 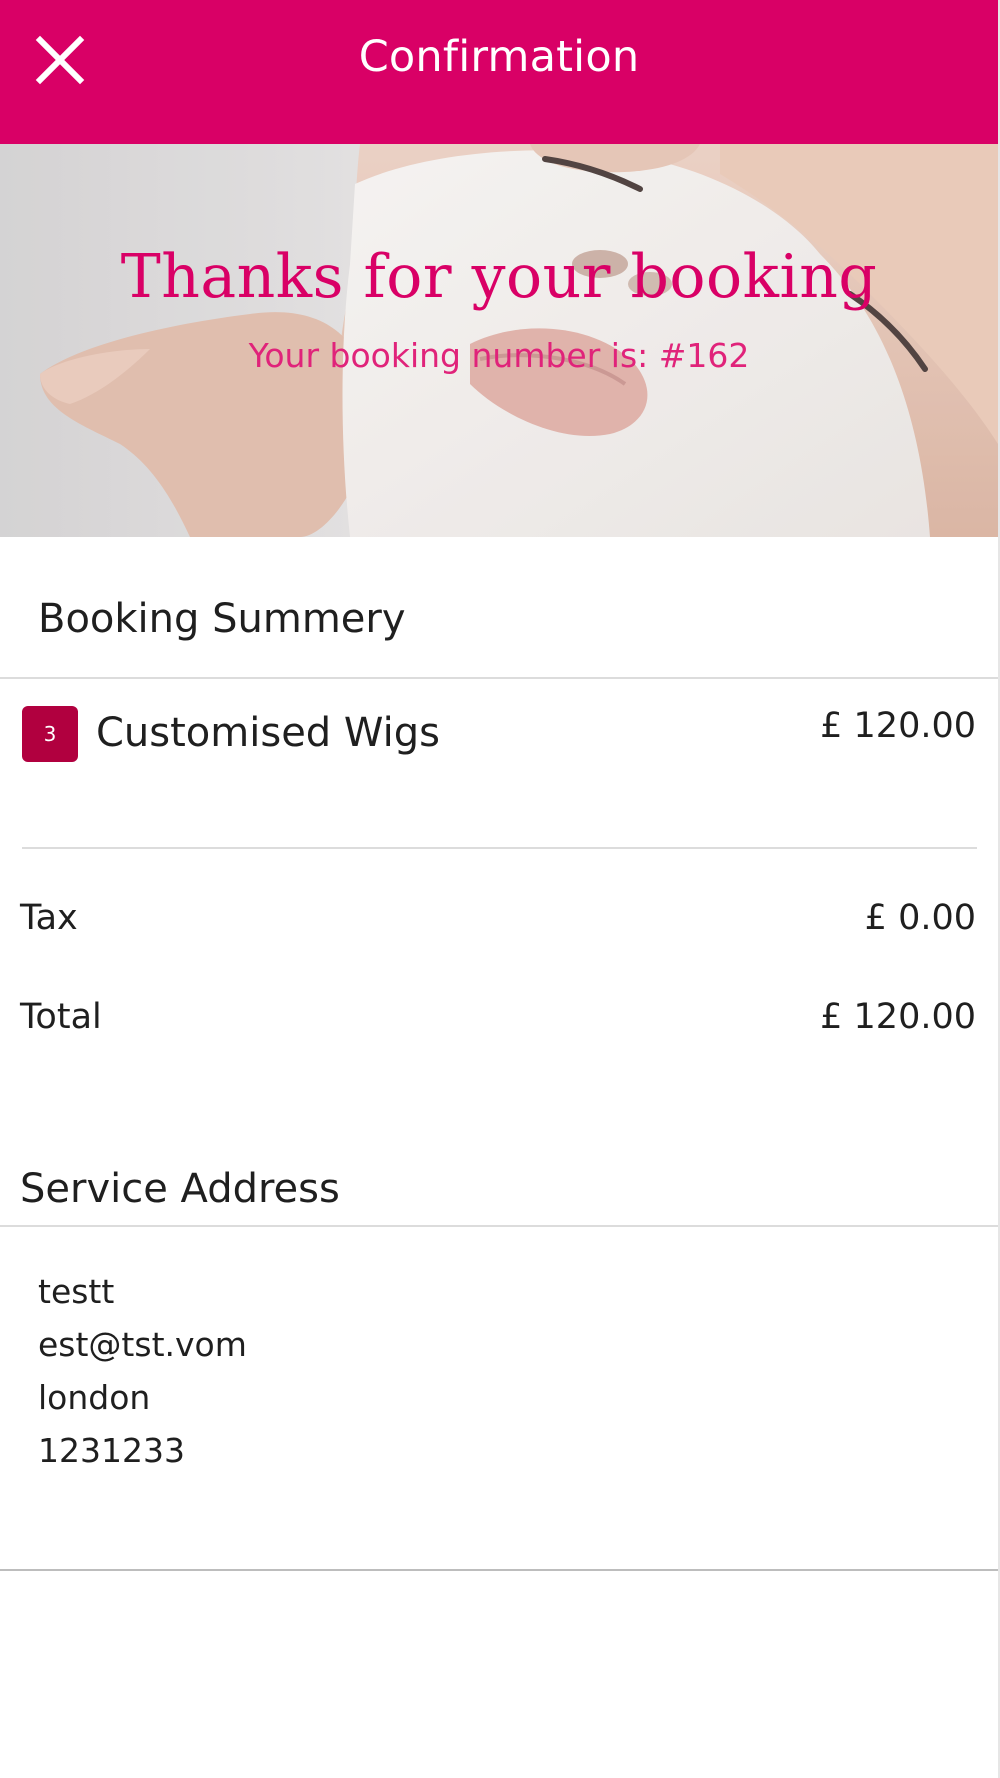 What do you see at coordinates (499, 57) in the screenshot?
I see `header-title: Confirmation` at bounding box center [499, 57].